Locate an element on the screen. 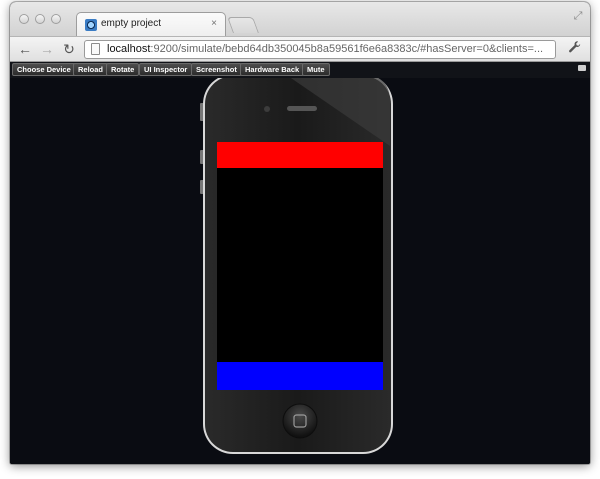  app-favicon-icon is located at coordinates (91, 25).